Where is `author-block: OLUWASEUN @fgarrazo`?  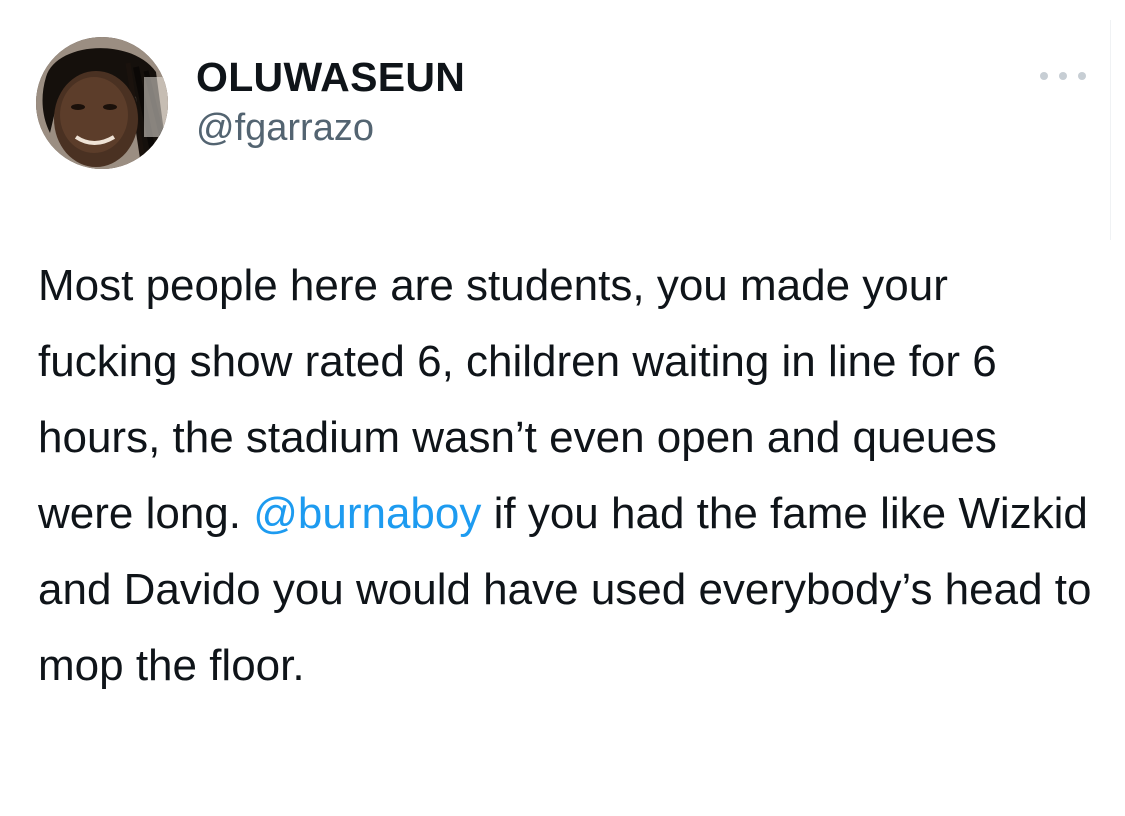 author-block: OLUWASEUN @fgarrazo is located at coordinates (330, 102).